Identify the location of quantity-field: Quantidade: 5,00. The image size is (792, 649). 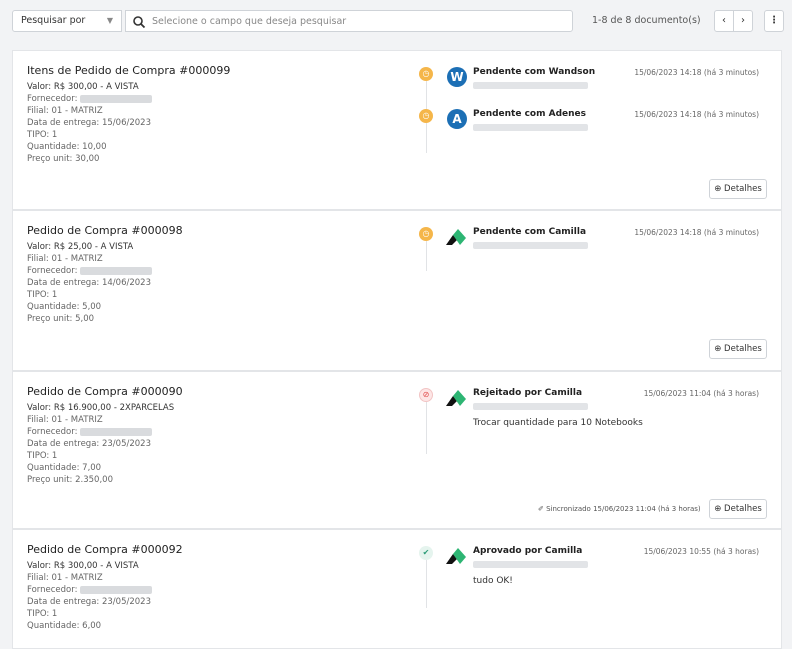
(64, 307).